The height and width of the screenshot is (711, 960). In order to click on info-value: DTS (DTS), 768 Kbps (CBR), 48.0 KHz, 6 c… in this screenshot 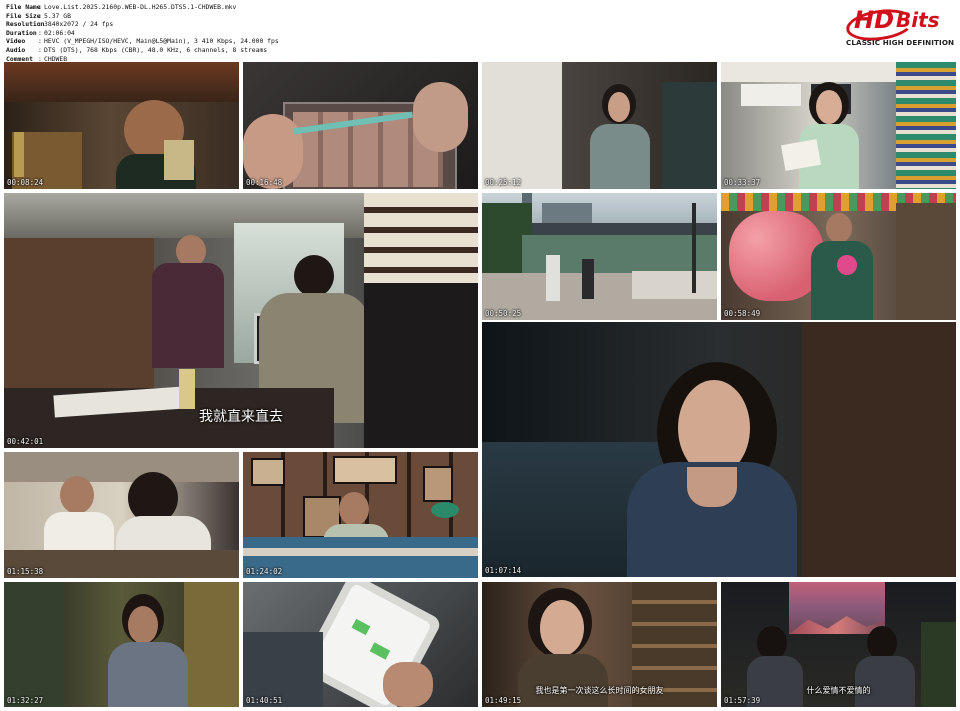, I will do `click(156, 49)`.